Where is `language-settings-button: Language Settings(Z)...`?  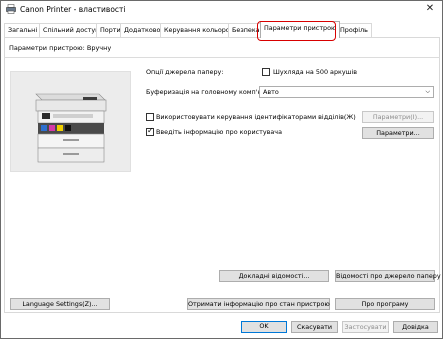 language-settings-button: Language Settings(Z)... is located at coordinates (60, 304).